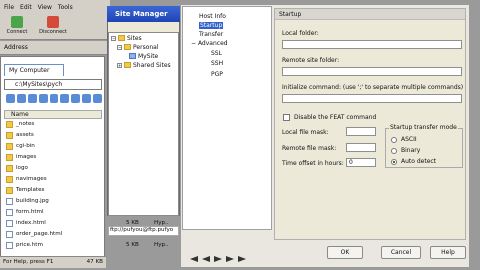 The image size is (480, 270). Describe the element at coordinates (143, 231) in the screenshot. I see `ftp-url-field: ftp://pufyou@ftp.pufyo` at that location.